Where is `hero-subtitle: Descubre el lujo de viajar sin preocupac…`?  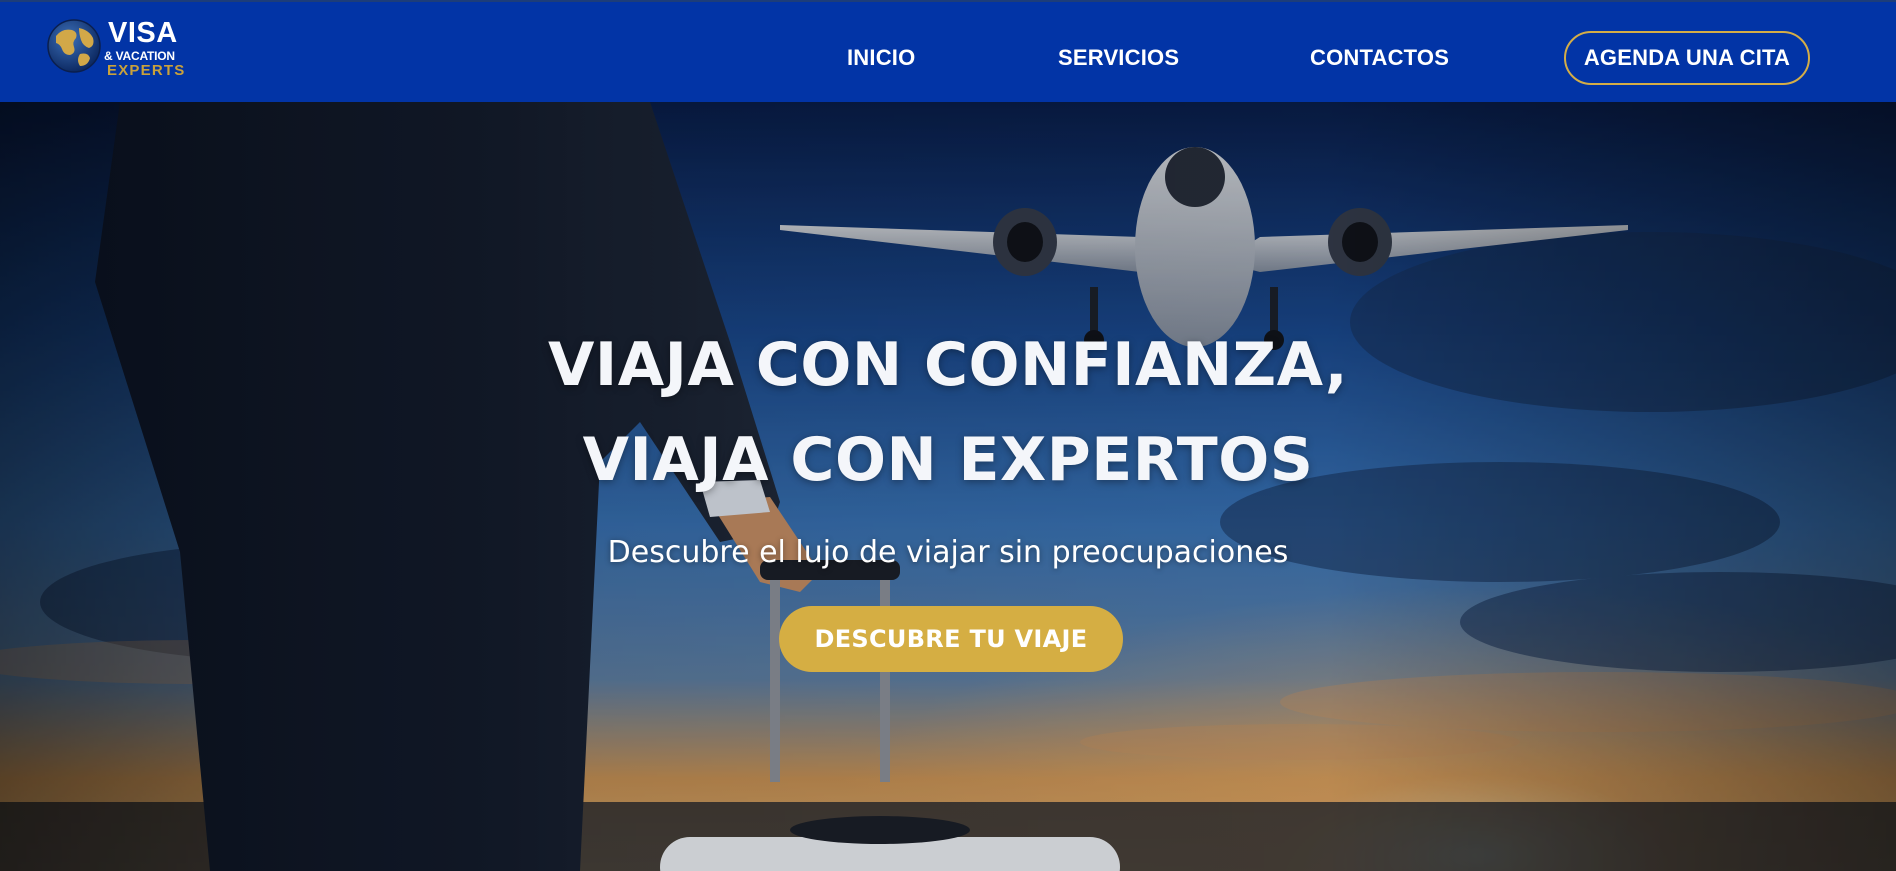
hero-subtitle: Descubre el lujo de viajar sin preocupac… is located at coordinates (948, 552).